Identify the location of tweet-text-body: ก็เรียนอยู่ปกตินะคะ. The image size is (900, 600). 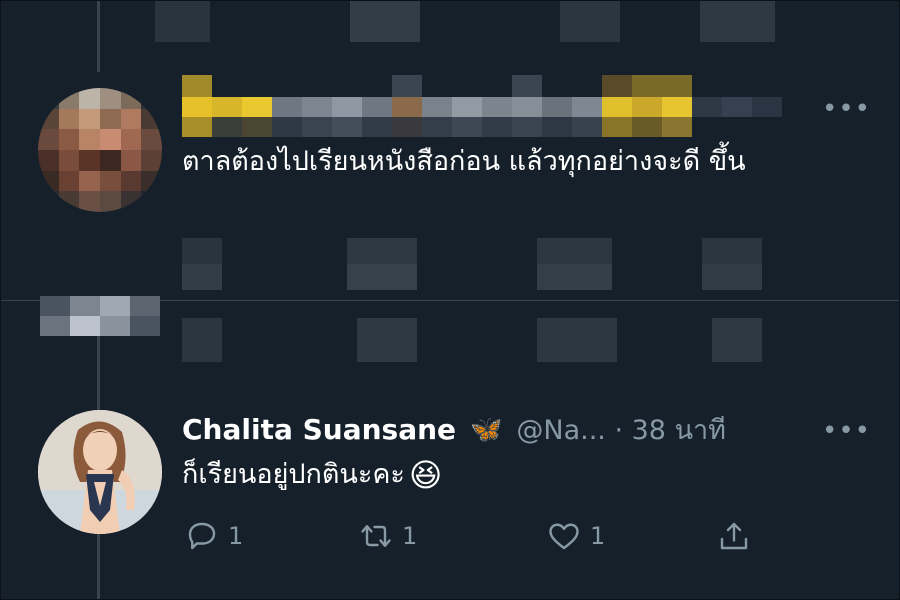
(293, 474).